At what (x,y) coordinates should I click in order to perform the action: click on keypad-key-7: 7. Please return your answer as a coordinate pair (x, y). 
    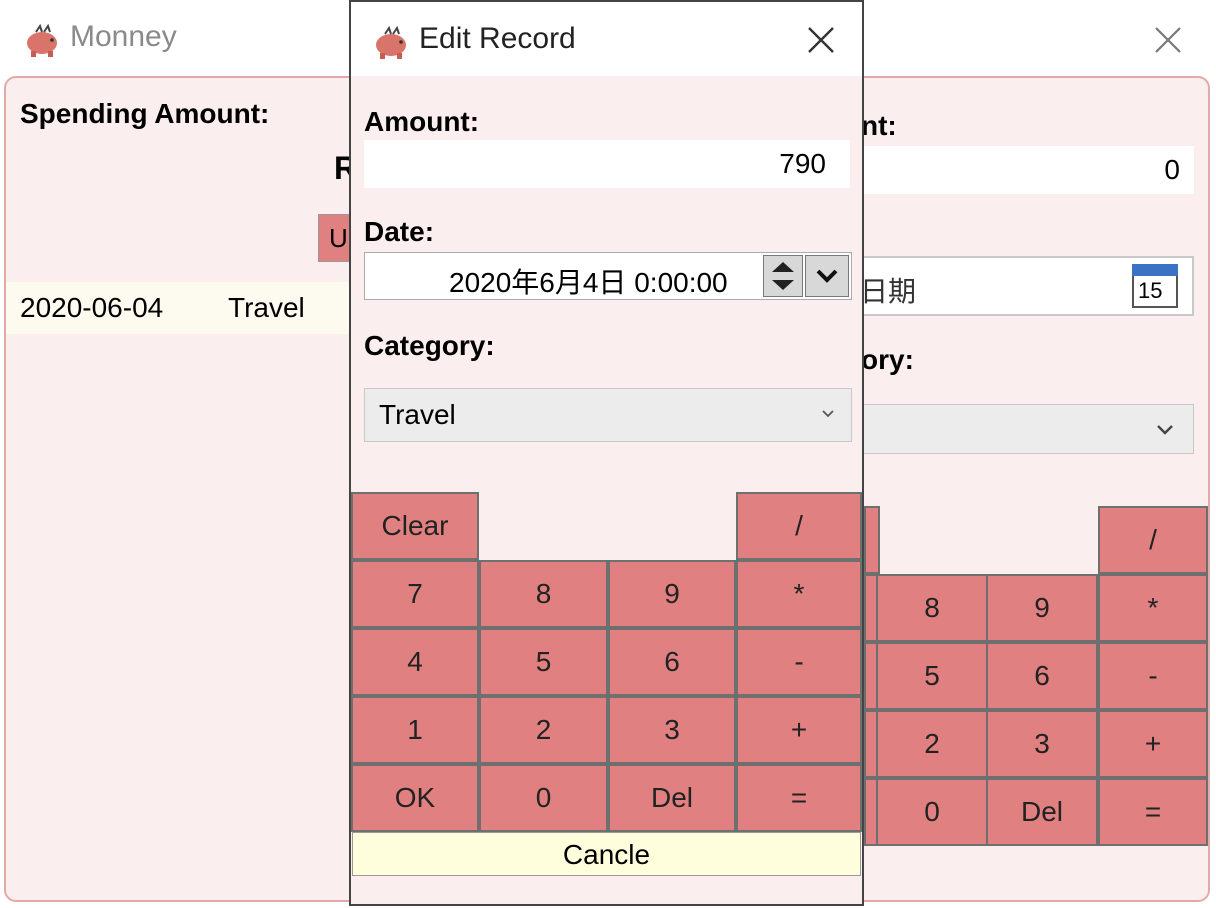
    Looking at the image, I should click on (415, 594).